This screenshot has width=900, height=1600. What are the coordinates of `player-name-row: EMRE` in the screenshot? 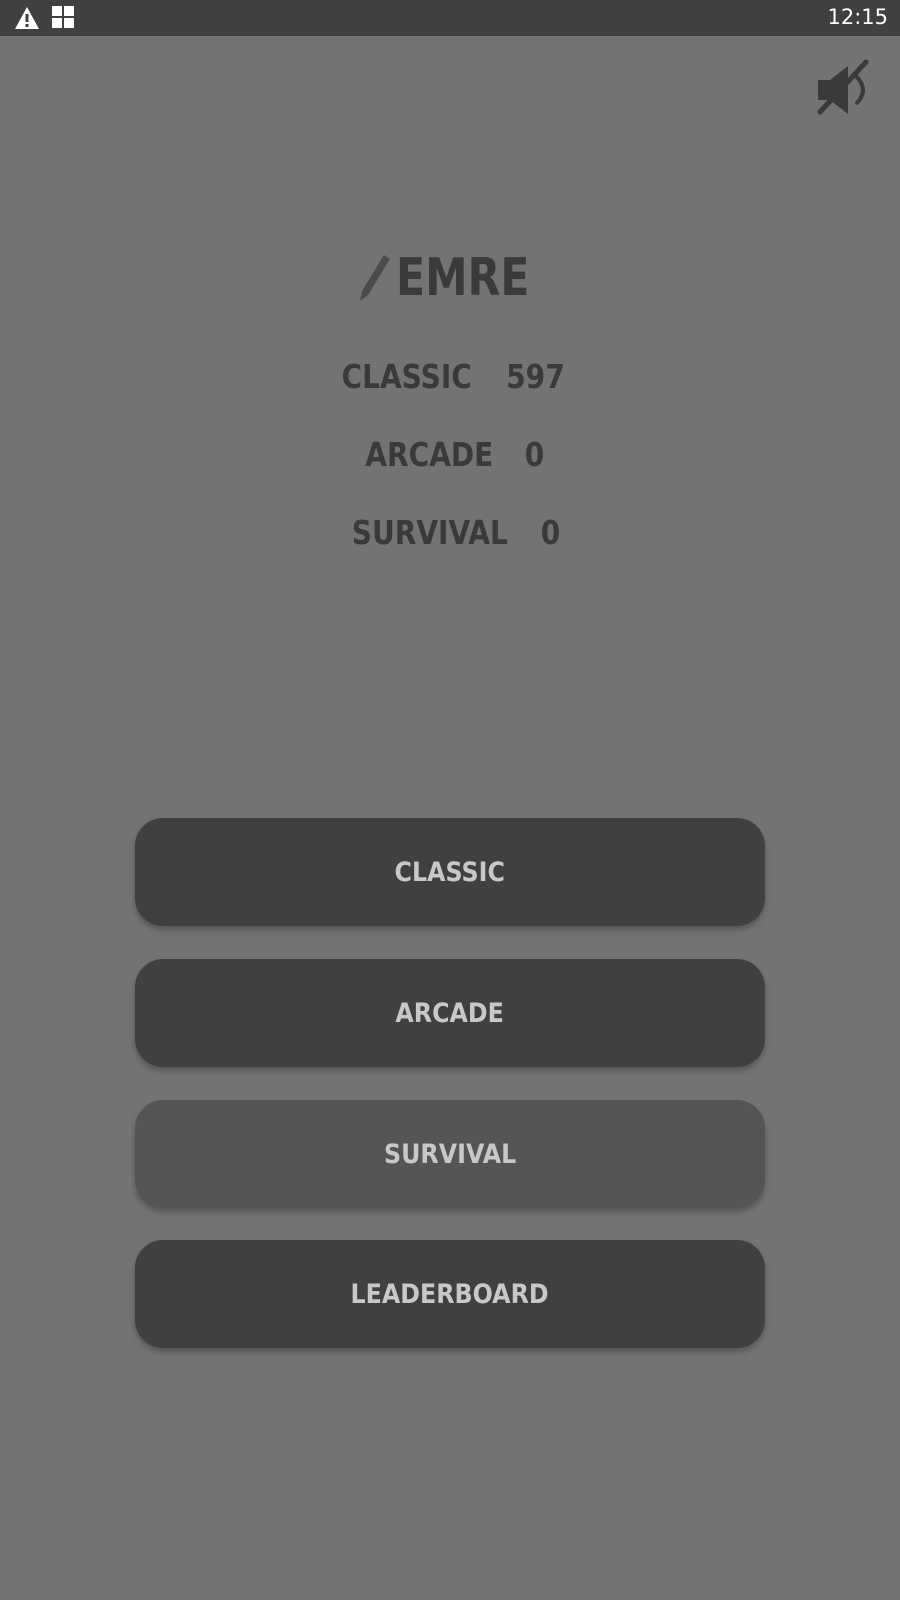 It's located at (450, 278).